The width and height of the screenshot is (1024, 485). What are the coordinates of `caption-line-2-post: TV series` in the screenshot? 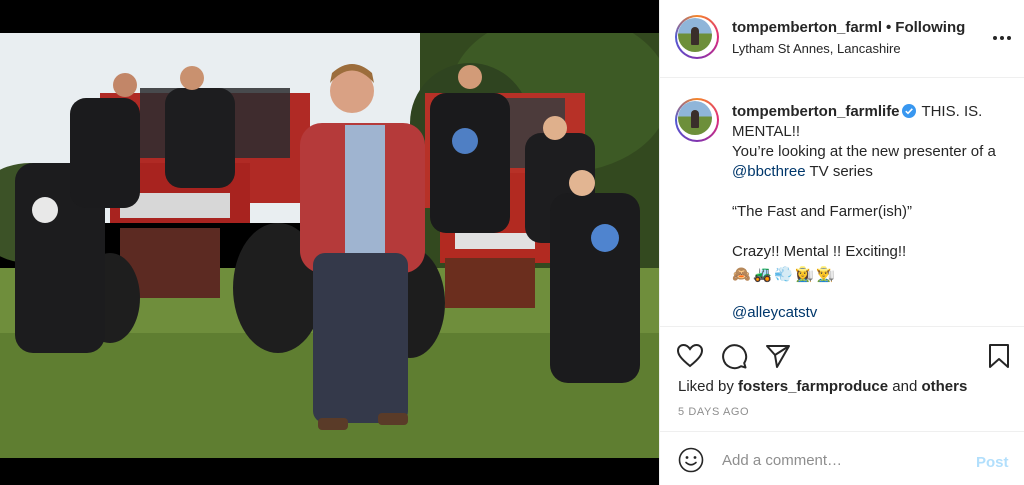 It's located at (839, 171).